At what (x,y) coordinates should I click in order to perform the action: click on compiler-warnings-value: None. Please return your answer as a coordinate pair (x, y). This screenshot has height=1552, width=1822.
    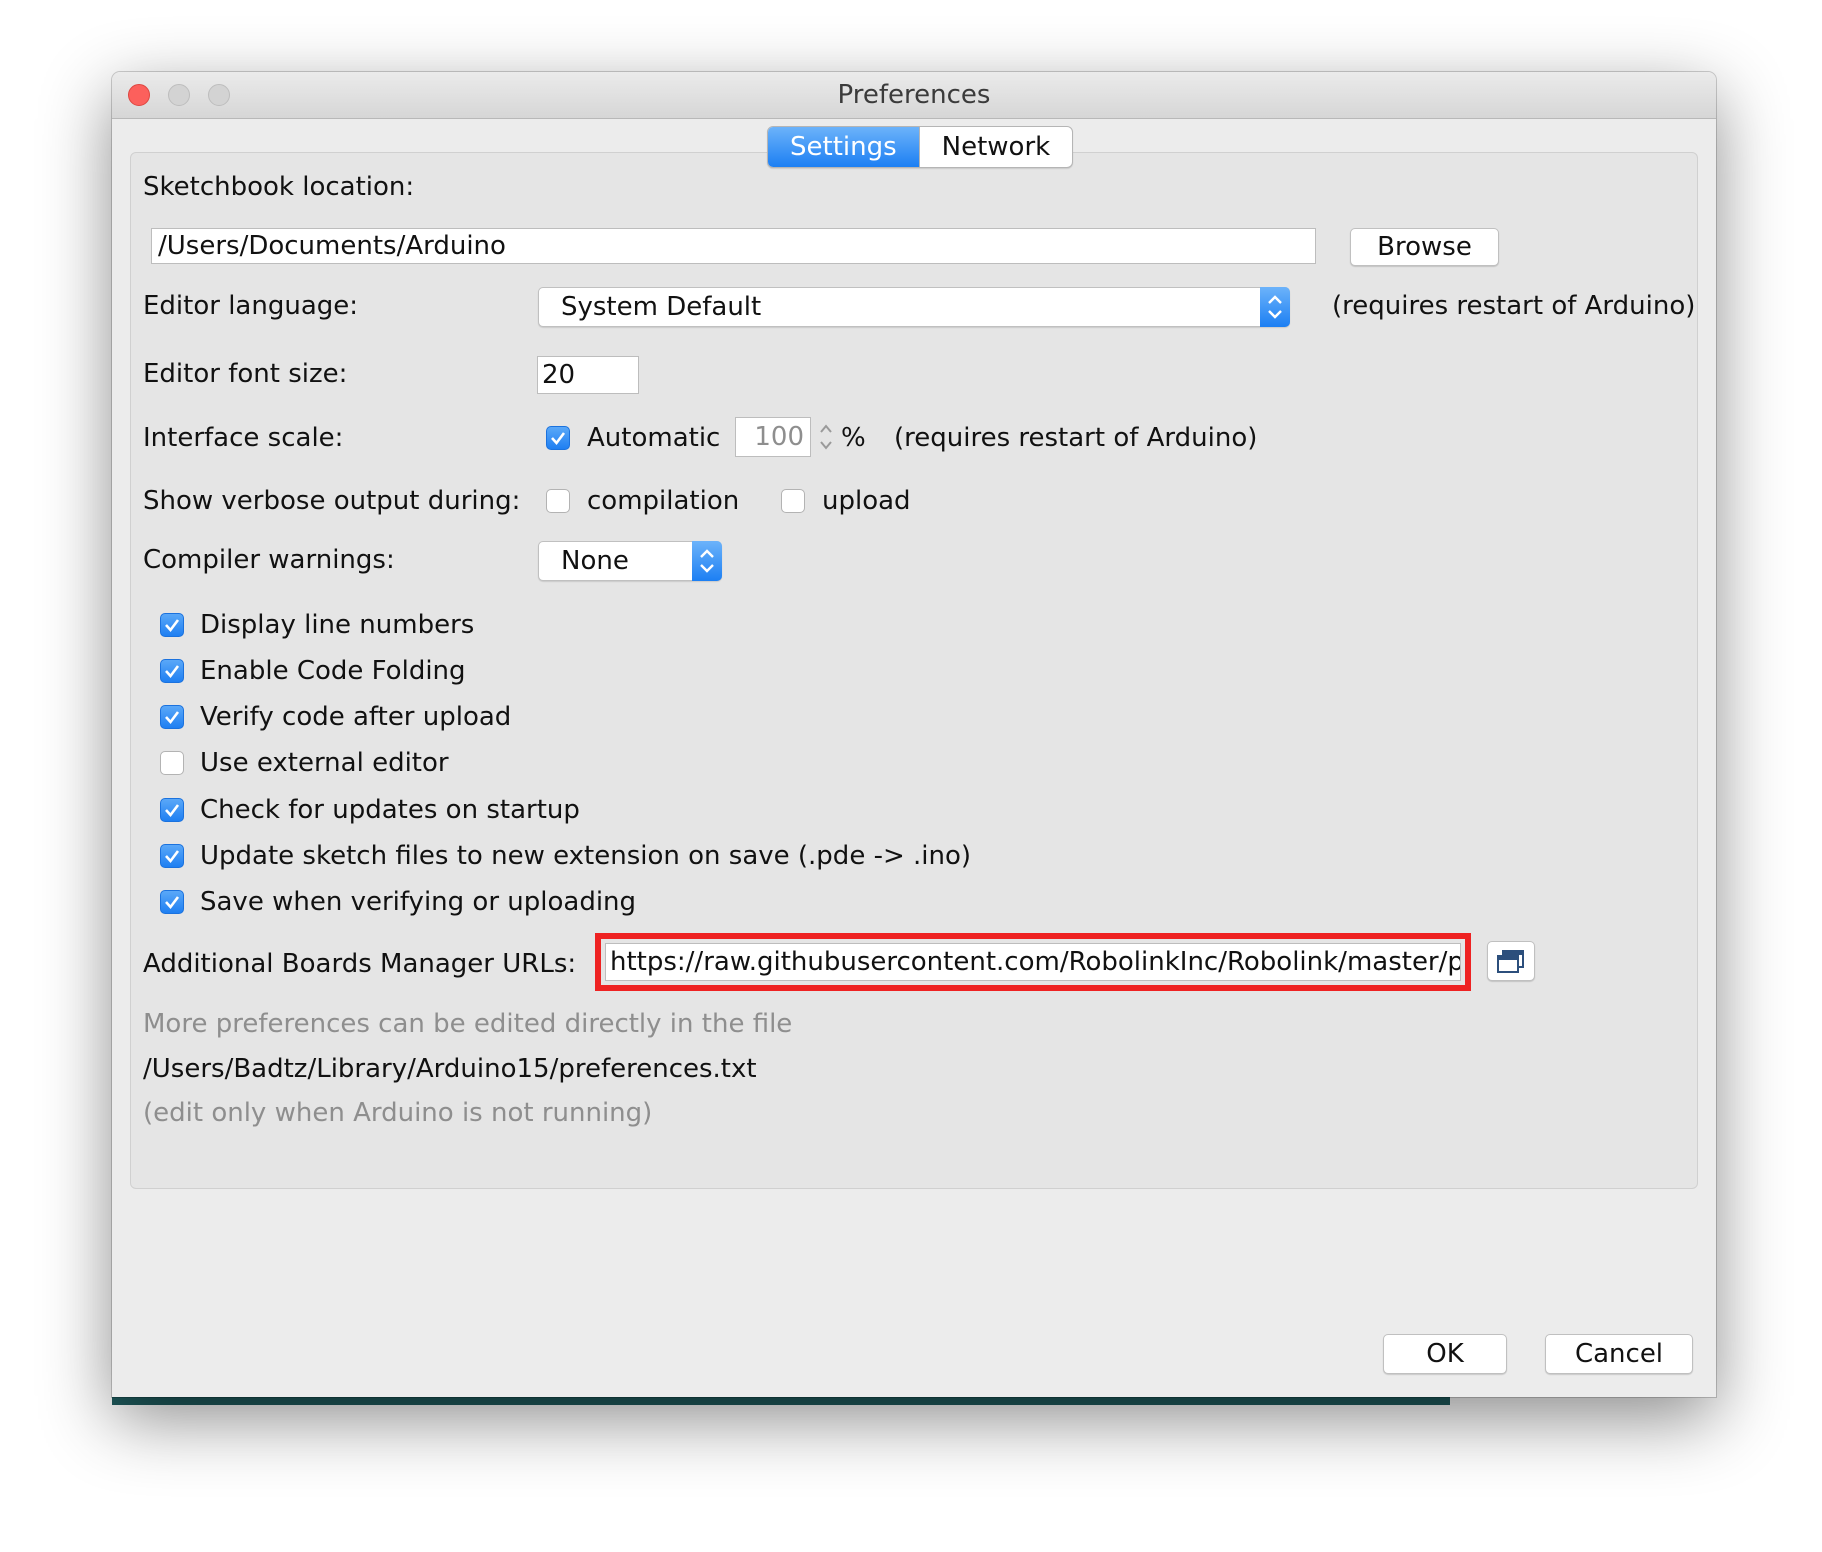
    Looking at the image, I should click on (595, 561).